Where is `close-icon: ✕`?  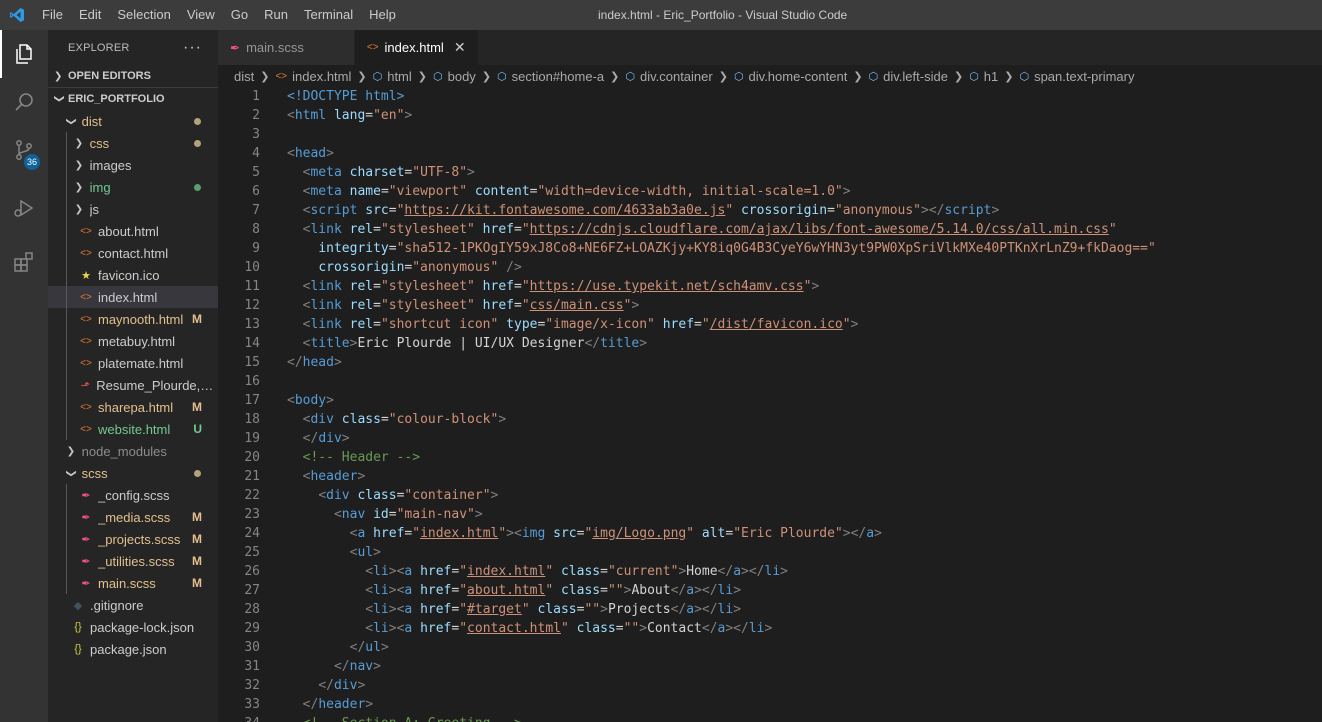 close-icon: ✕ is located at coordinates (460, 47).